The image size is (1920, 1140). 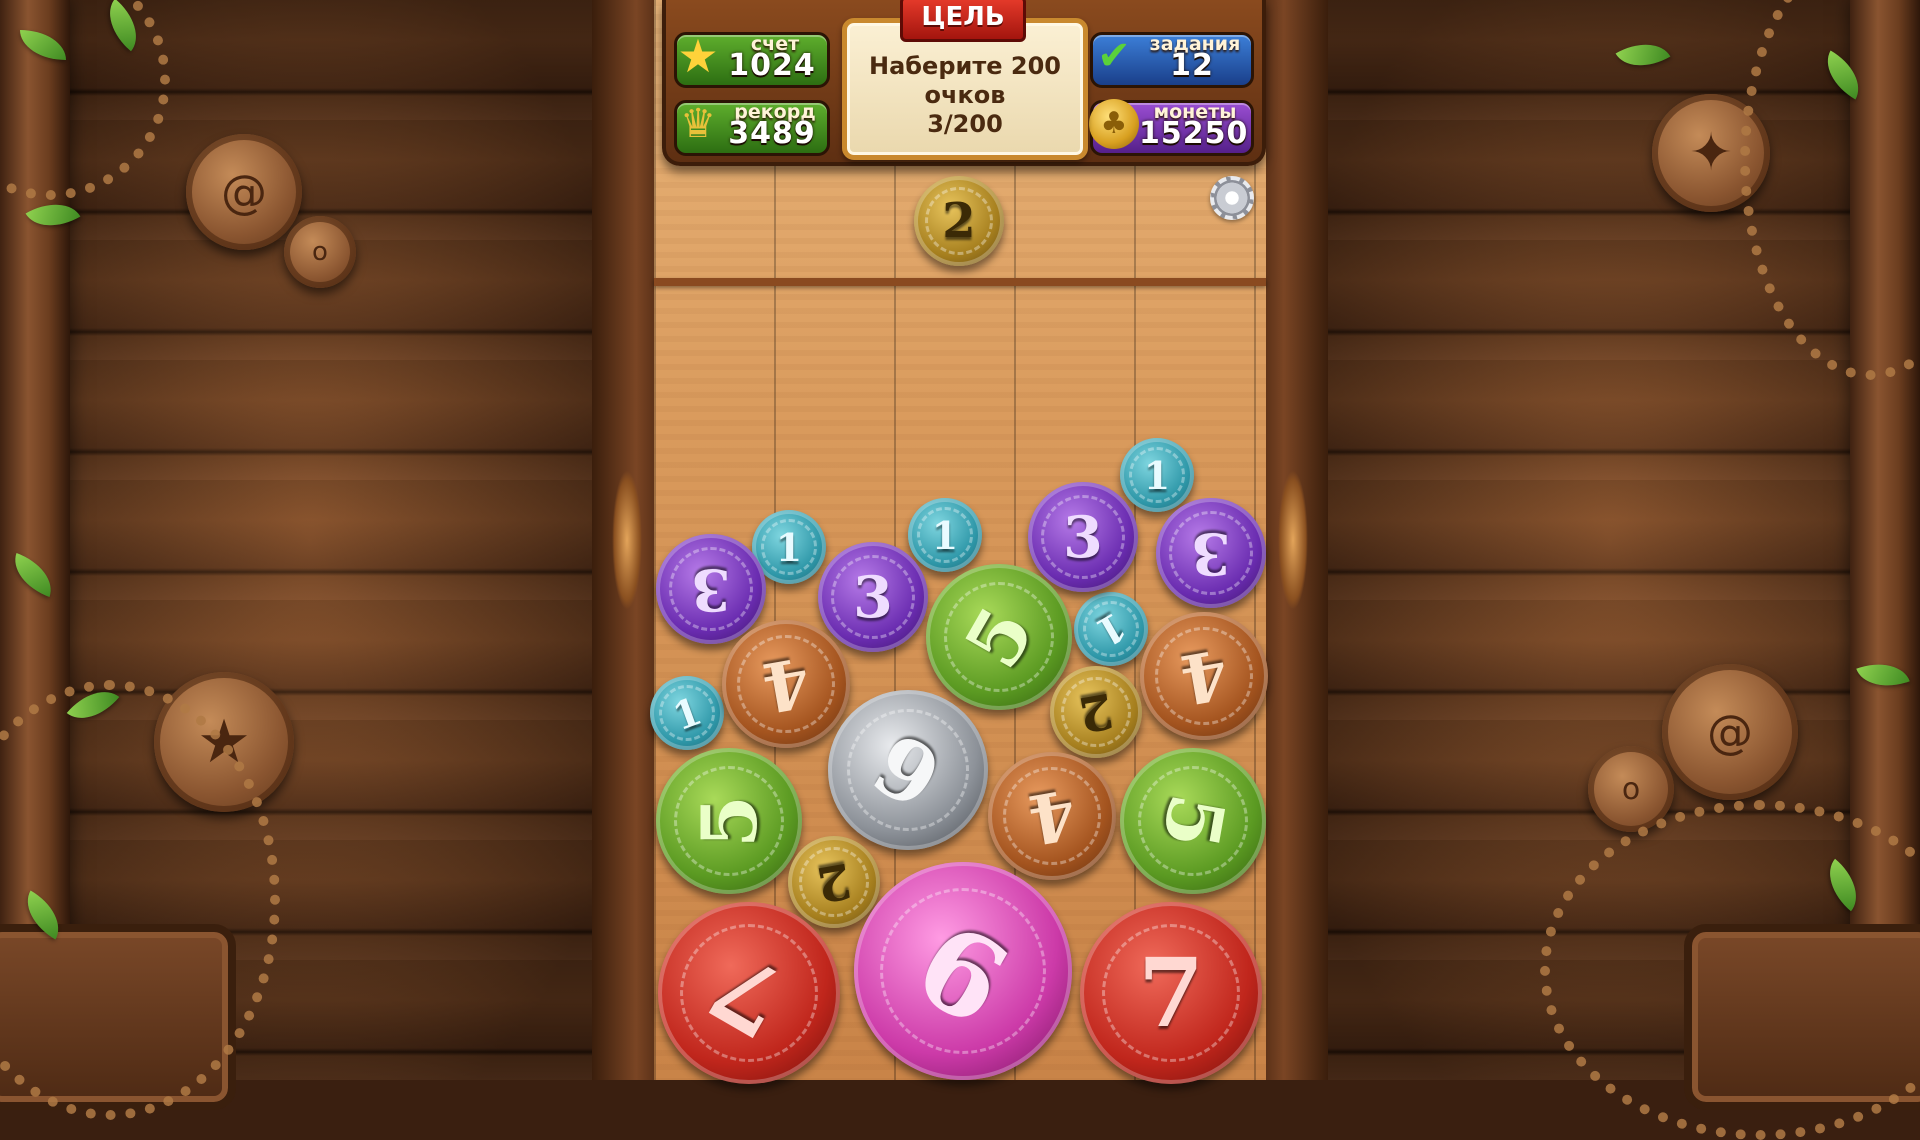 What do you see at coordinates (244, 192) in the screenshot?
I see `wood-spiral-token-icon: @` at bounding box center [244, 192].